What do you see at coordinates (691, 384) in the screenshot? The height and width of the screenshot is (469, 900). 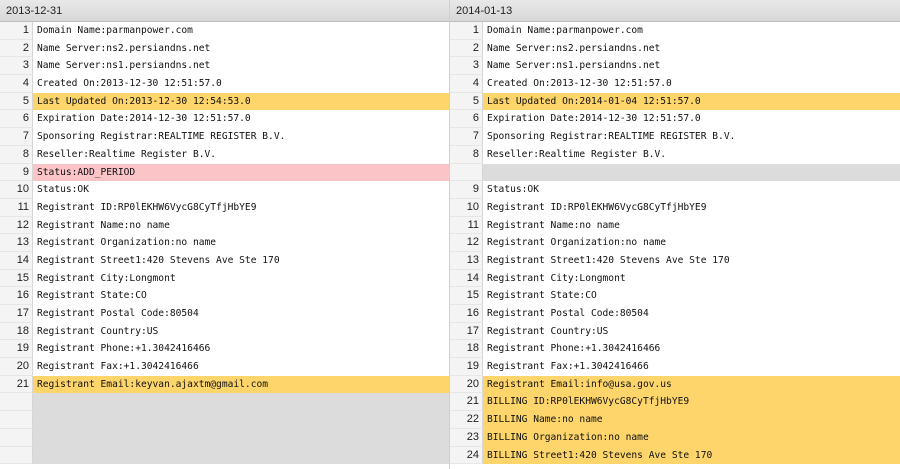 I see `line-text: Registrant Email:info@usa.gov.us` at bounding box center [691, 384].